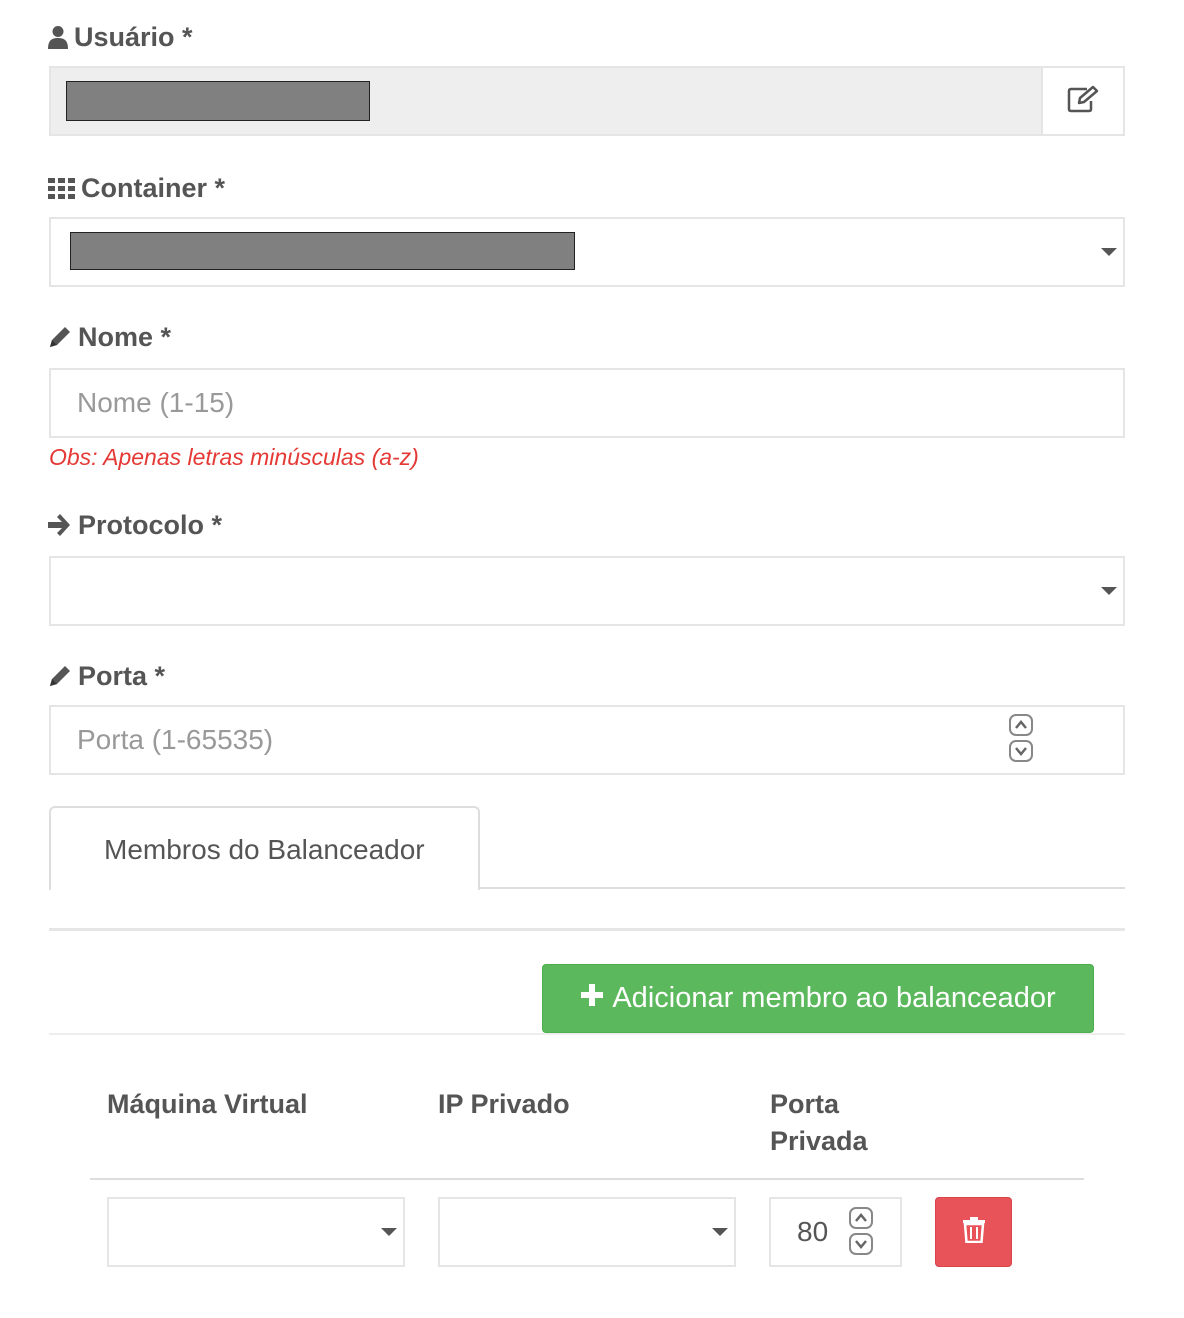 The image size is (1184, 1318). Describe the element at coordinates (587, 403) in the screenshot. I see `nome-input: Nome (1-15)` at that location.